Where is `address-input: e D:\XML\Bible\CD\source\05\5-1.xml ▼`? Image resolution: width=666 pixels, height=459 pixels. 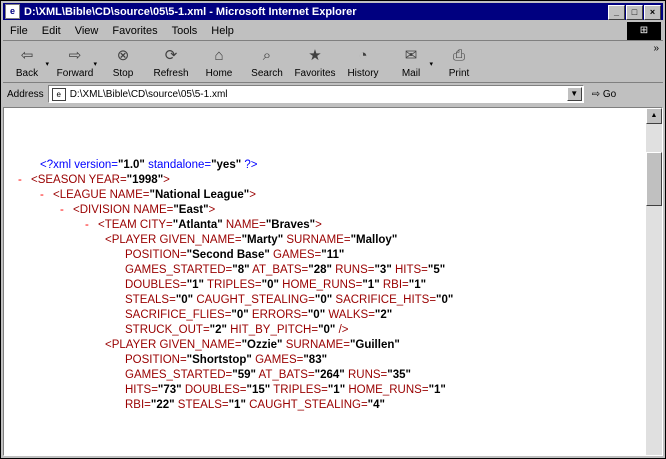
address-input: e D:\XML\Bible\CD\source\05\5-1.xml ▼ is located at coordinates (315, 94).